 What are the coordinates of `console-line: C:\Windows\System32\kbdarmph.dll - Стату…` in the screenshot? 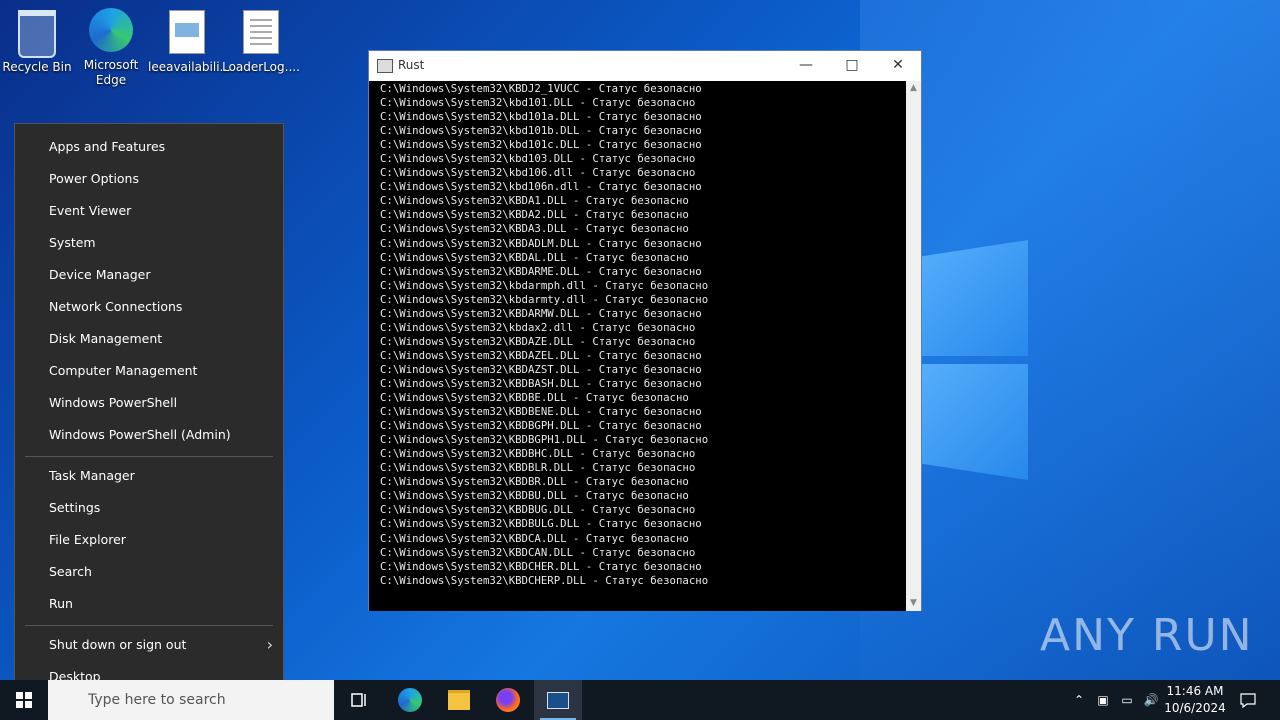 It's located at (544, 285).